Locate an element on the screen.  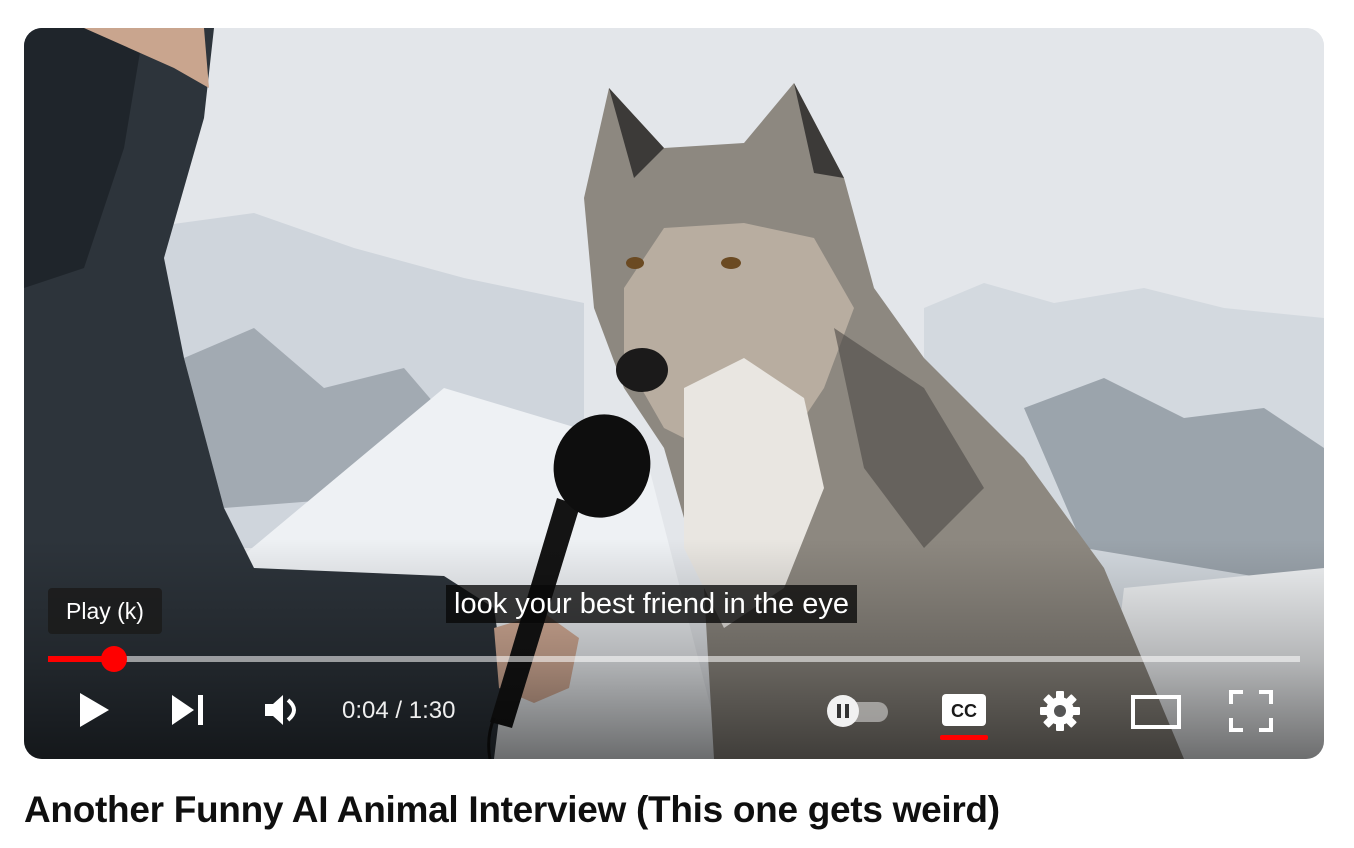
next-button is located at coordinates (188, 710).